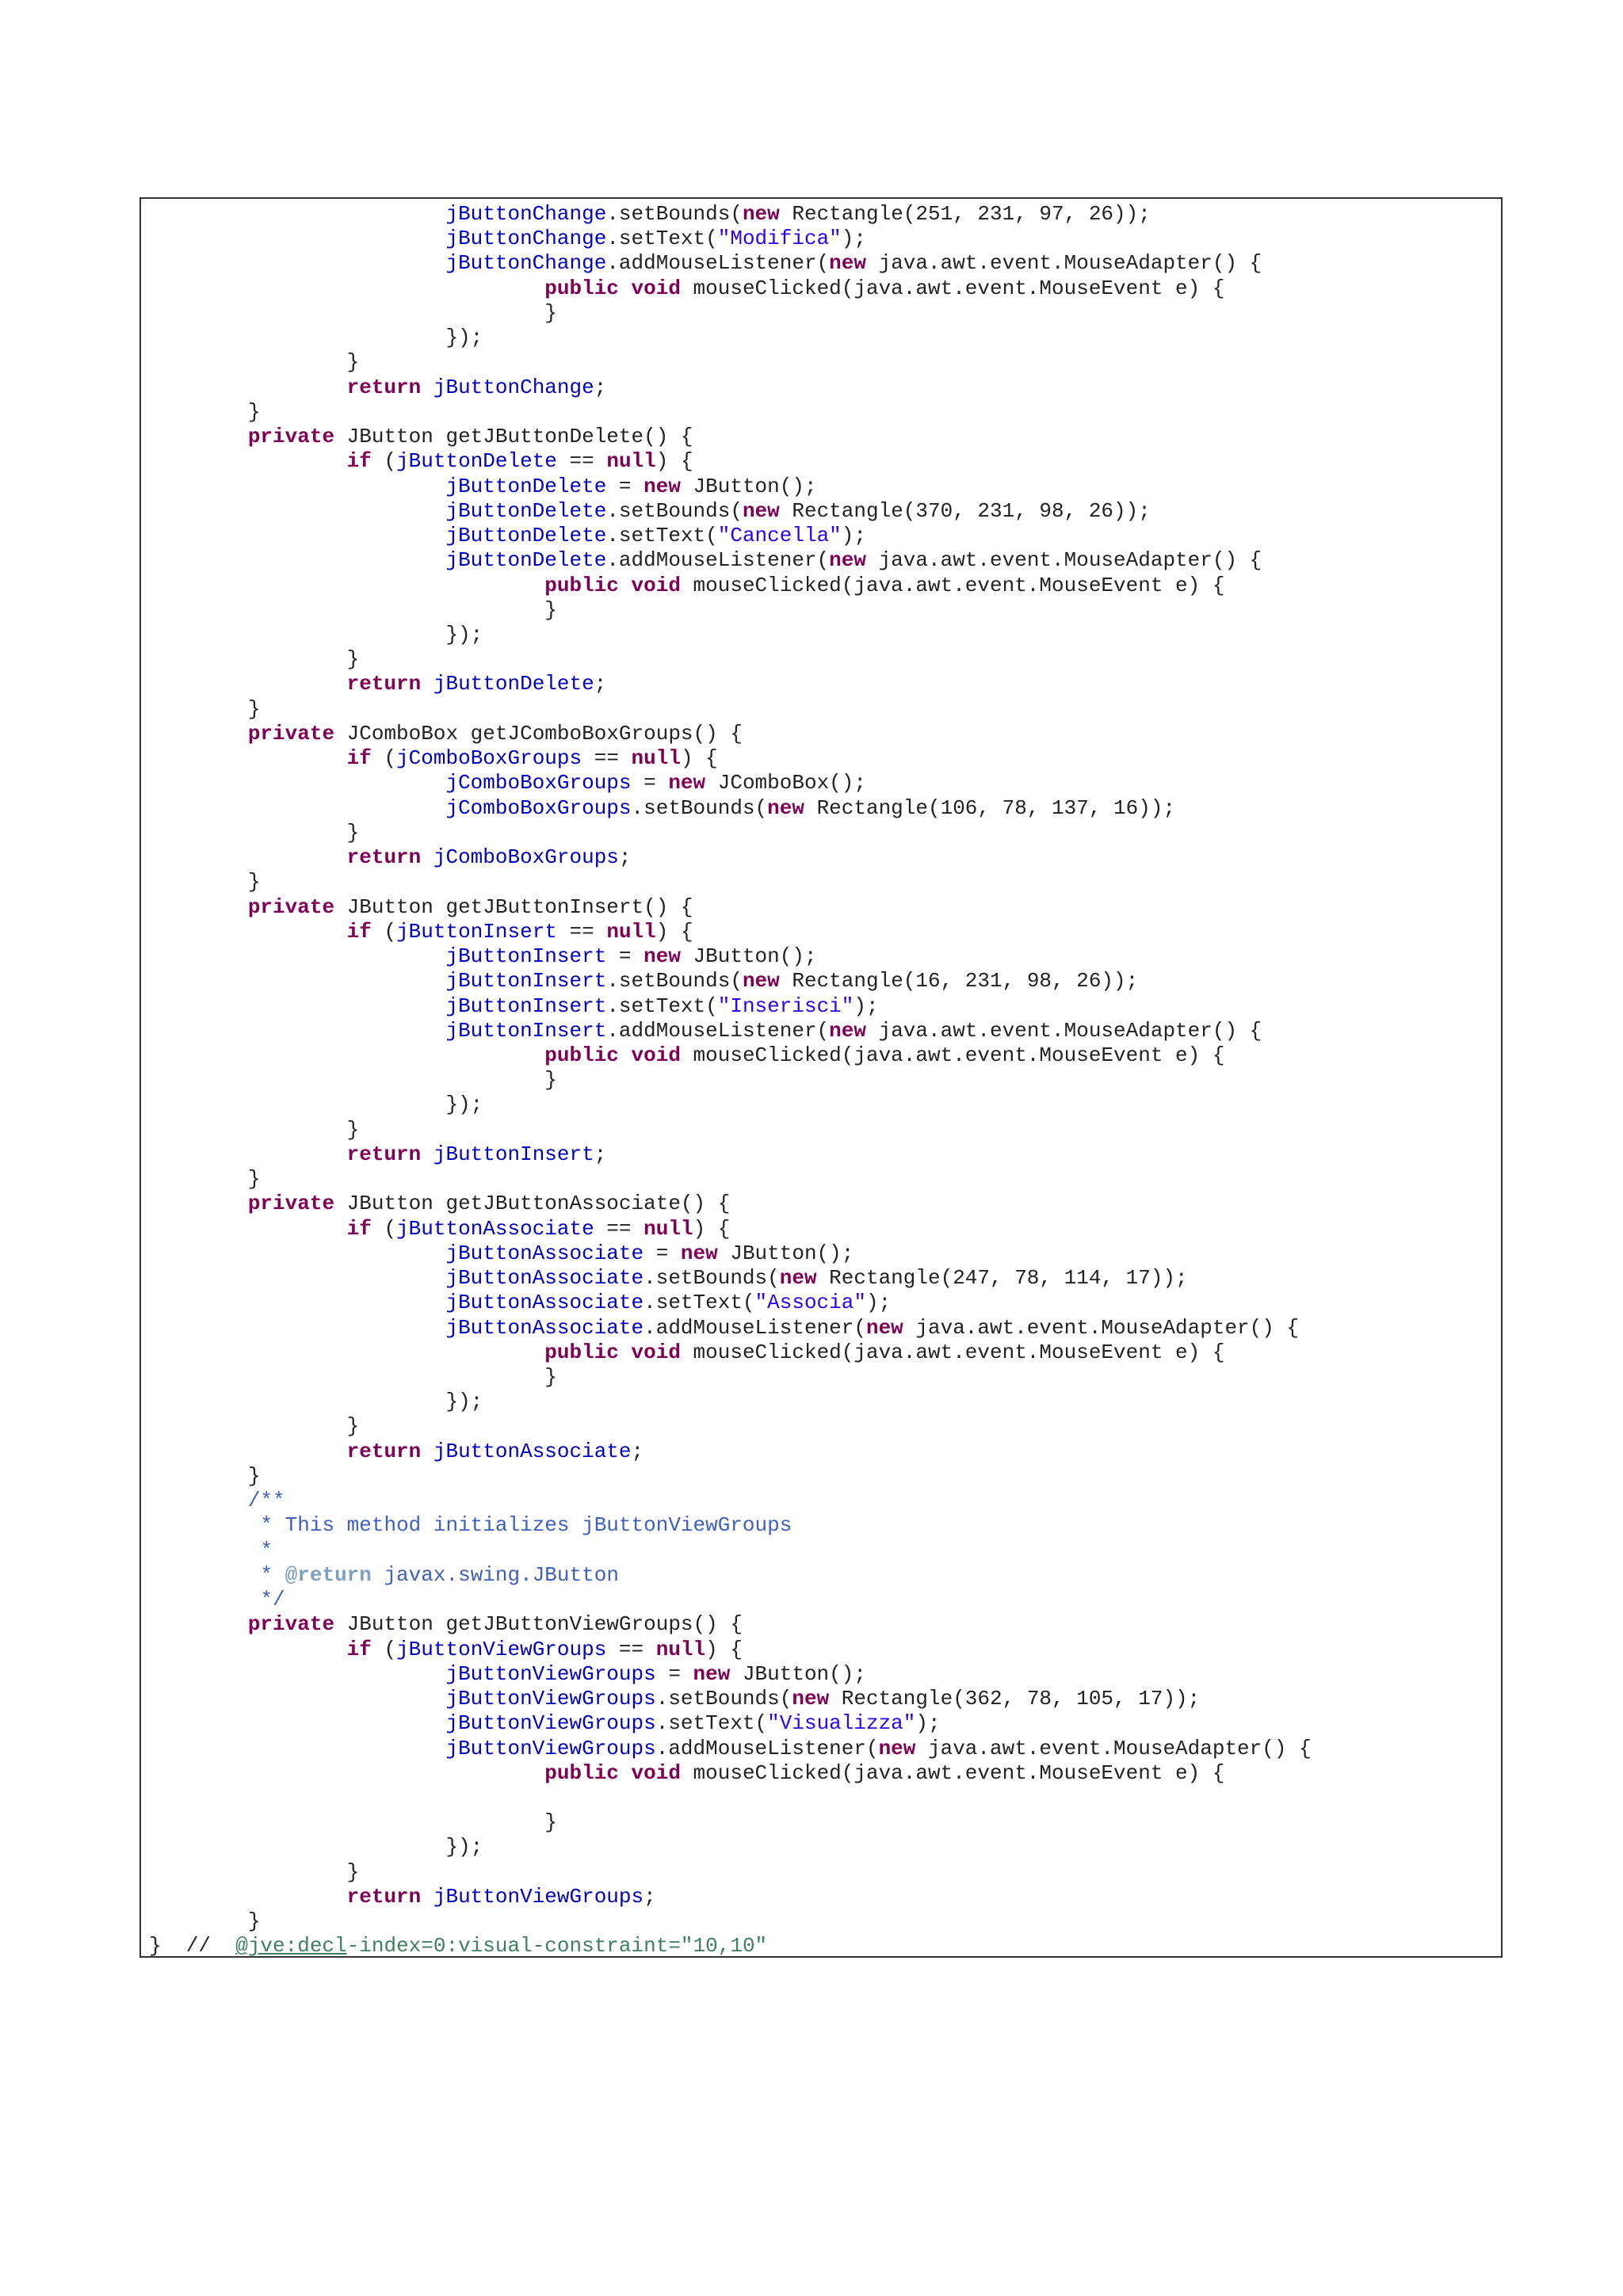 This screenshot has width=1623, height=2296. What do you see at coordinates (625, 956) in the screenshot?
I see `code-token: =` at bounding box center [625, 956].